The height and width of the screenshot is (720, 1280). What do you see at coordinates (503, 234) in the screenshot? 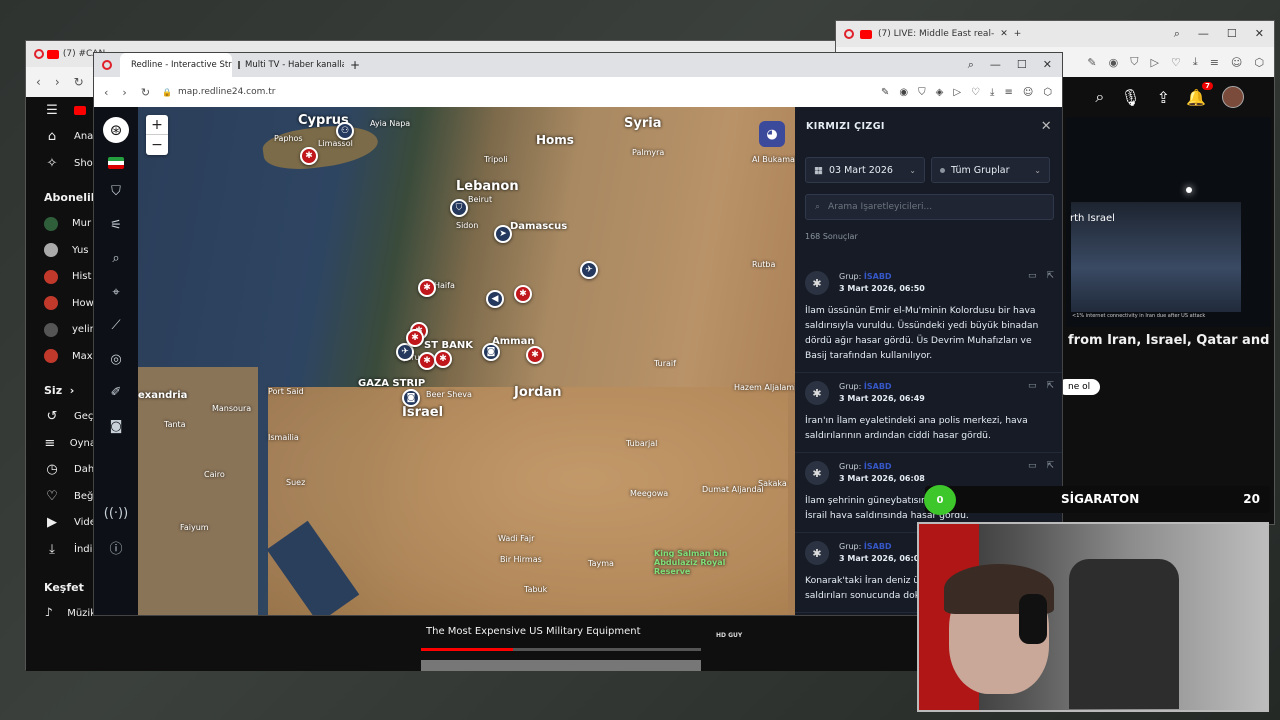
I see `missile-marker: ➤` at bounding box center [503, 234].